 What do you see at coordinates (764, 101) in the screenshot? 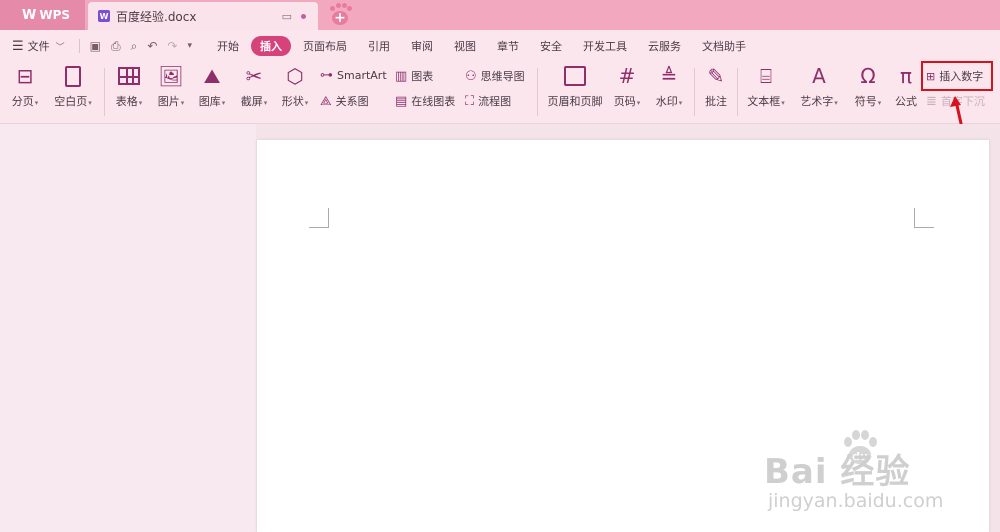
I see `textbox-label: 文本框` at bounding box center [764, 101].